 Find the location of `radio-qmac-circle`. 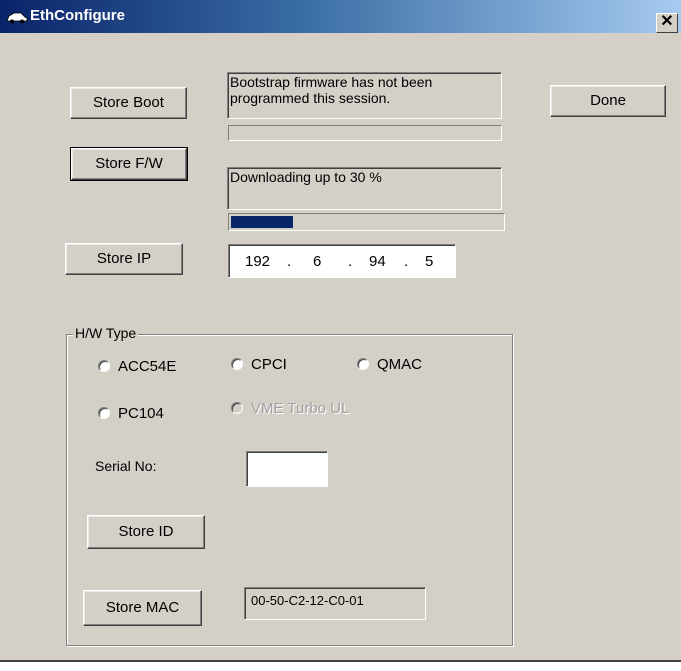

radio-qmac-circle is located at coordinates (363, 364).